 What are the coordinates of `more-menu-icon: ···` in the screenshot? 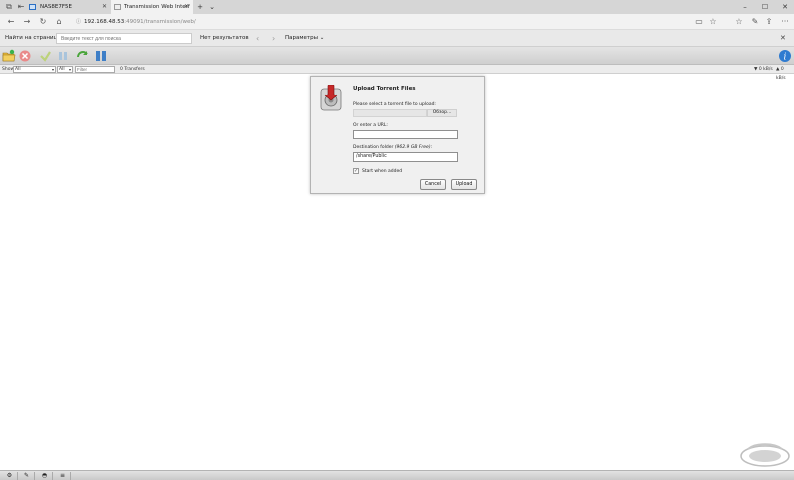 It's located at (785, 22).